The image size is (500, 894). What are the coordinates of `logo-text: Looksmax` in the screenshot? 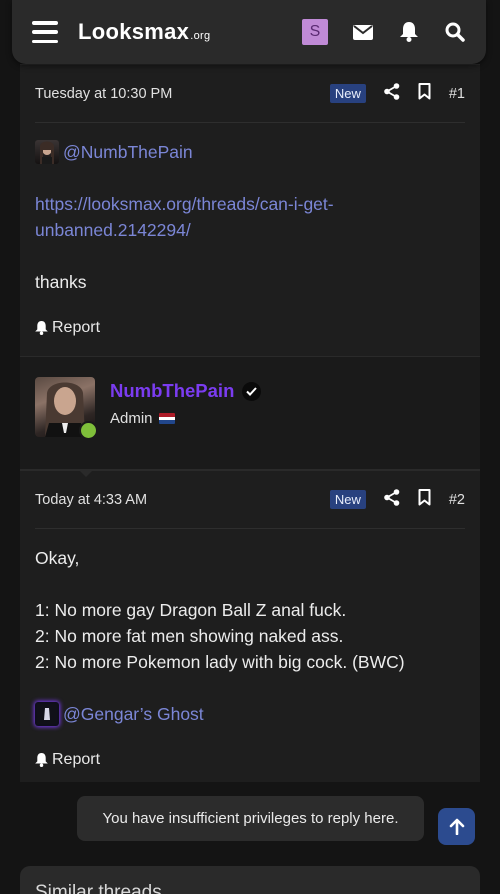 It's located at (134, 31).